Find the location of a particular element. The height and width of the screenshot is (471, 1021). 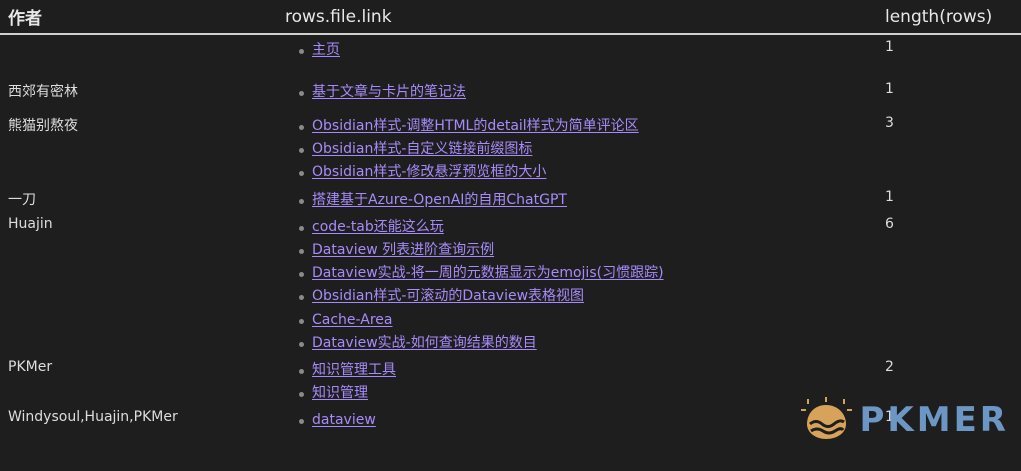

links-cell: 基于文章与卡片的笔记法 is located at coordinates (577, 94).